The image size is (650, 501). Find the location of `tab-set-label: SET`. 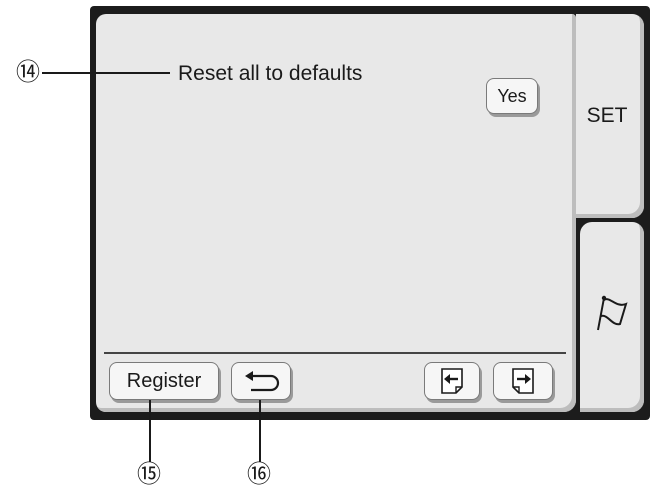

tab-set-label: SET is located at coordinates (607, 115).